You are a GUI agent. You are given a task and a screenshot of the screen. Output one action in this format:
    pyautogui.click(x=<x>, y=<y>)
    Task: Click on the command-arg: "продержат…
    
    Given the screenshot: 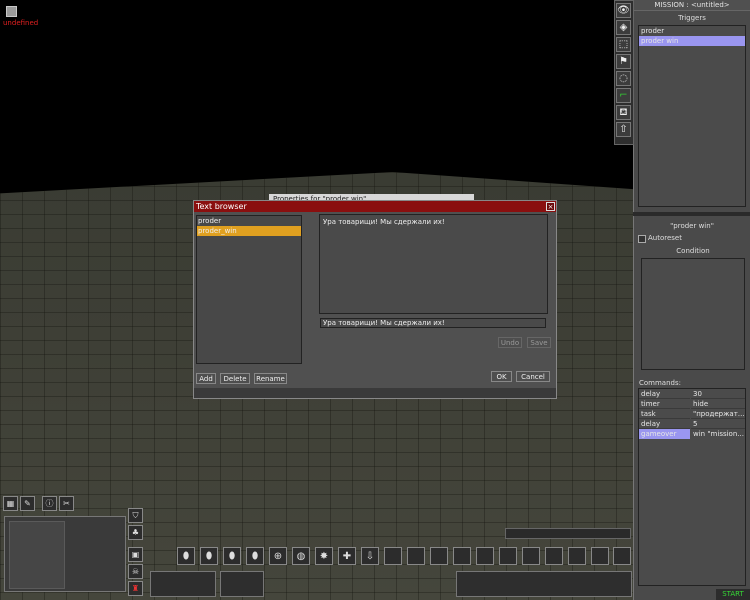 What is the action you would take?
    pyautogui.click(x=718, y=414)
    